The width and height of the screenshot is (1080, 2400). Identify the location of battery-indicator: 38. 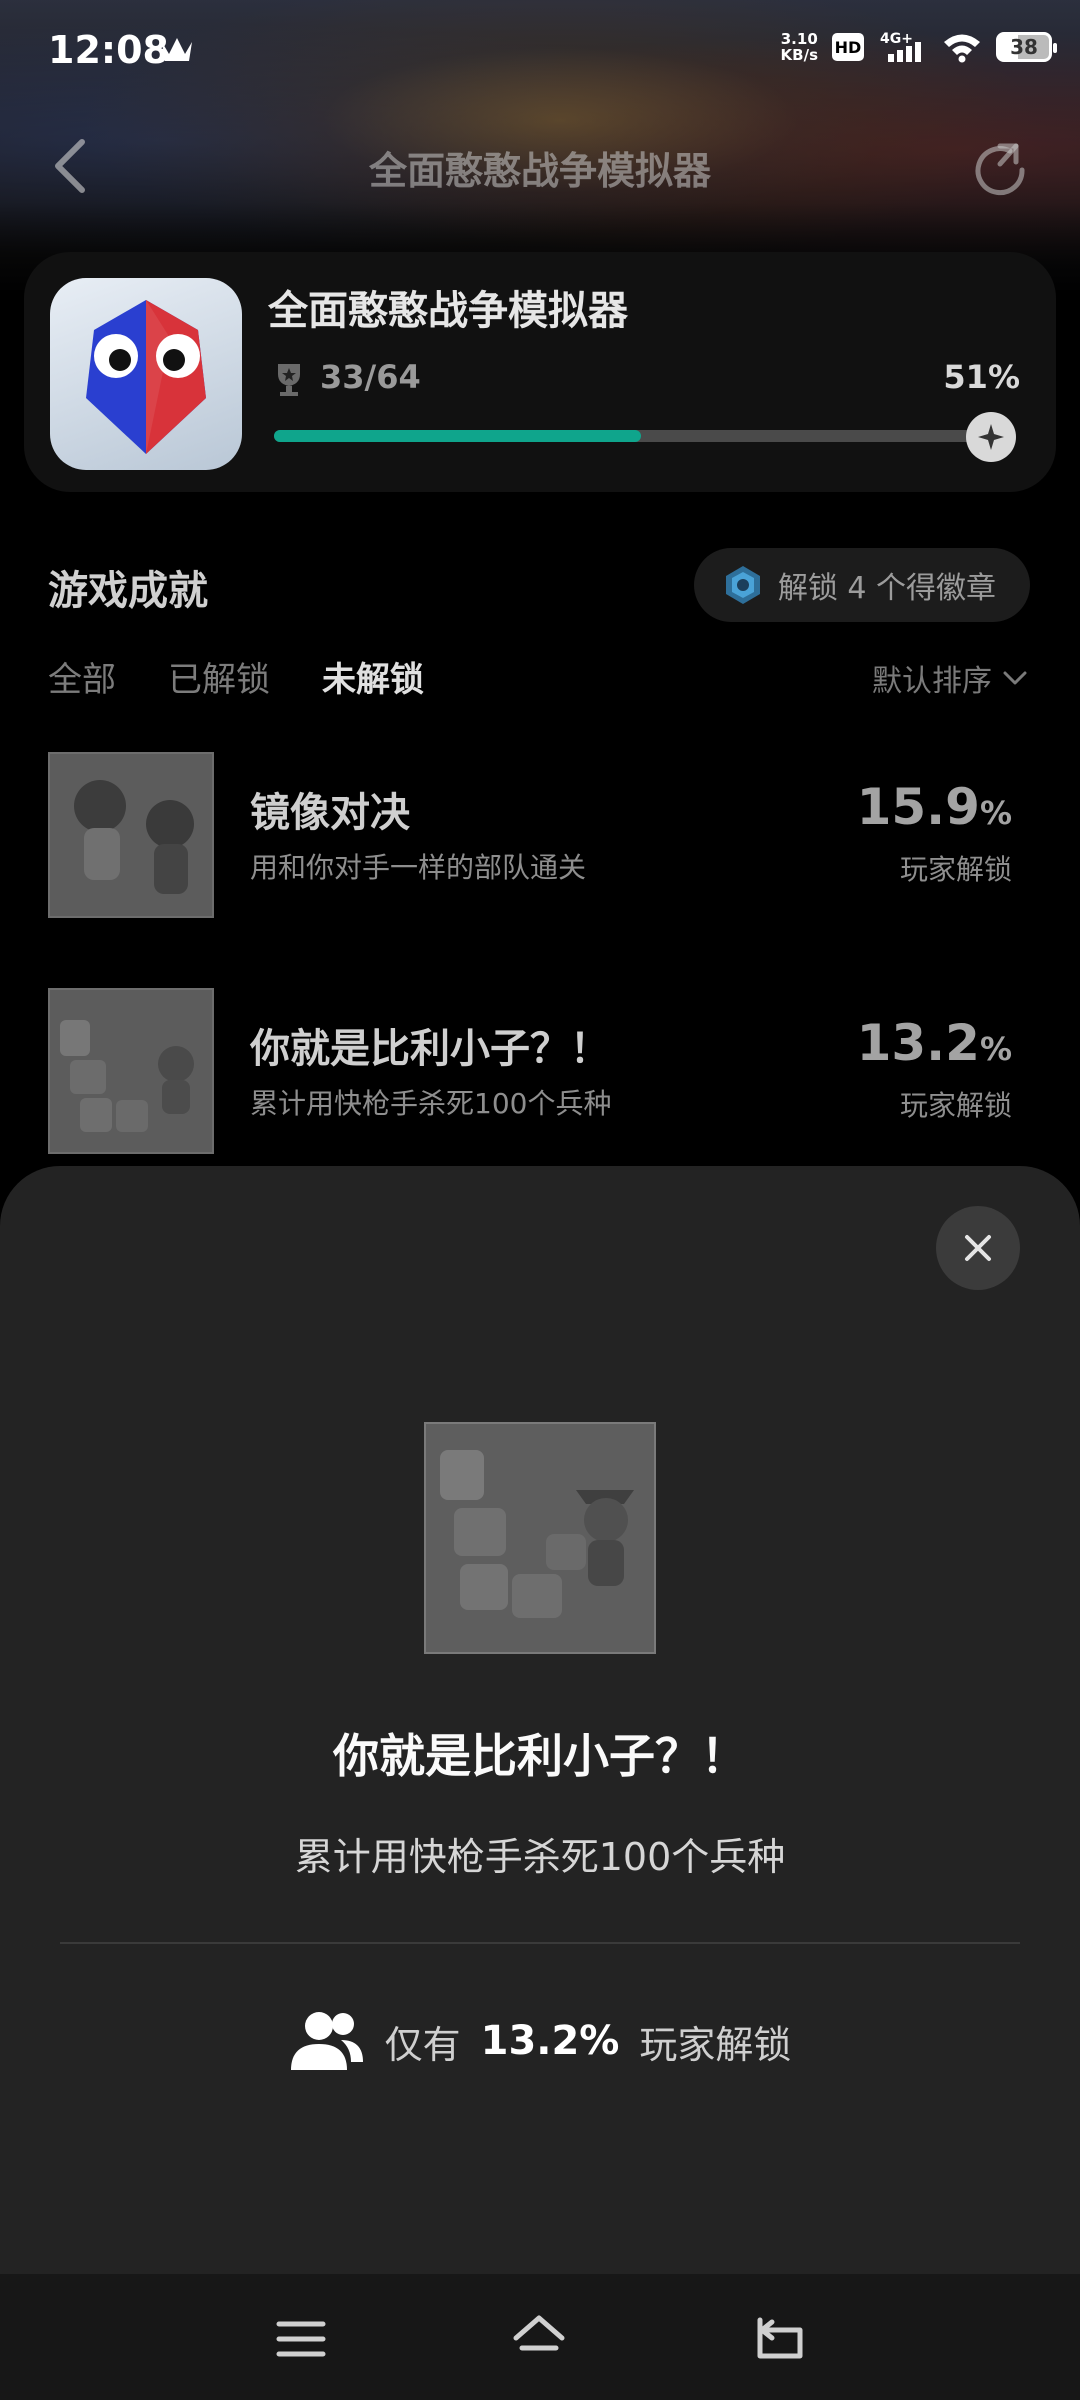
(1026, 47).